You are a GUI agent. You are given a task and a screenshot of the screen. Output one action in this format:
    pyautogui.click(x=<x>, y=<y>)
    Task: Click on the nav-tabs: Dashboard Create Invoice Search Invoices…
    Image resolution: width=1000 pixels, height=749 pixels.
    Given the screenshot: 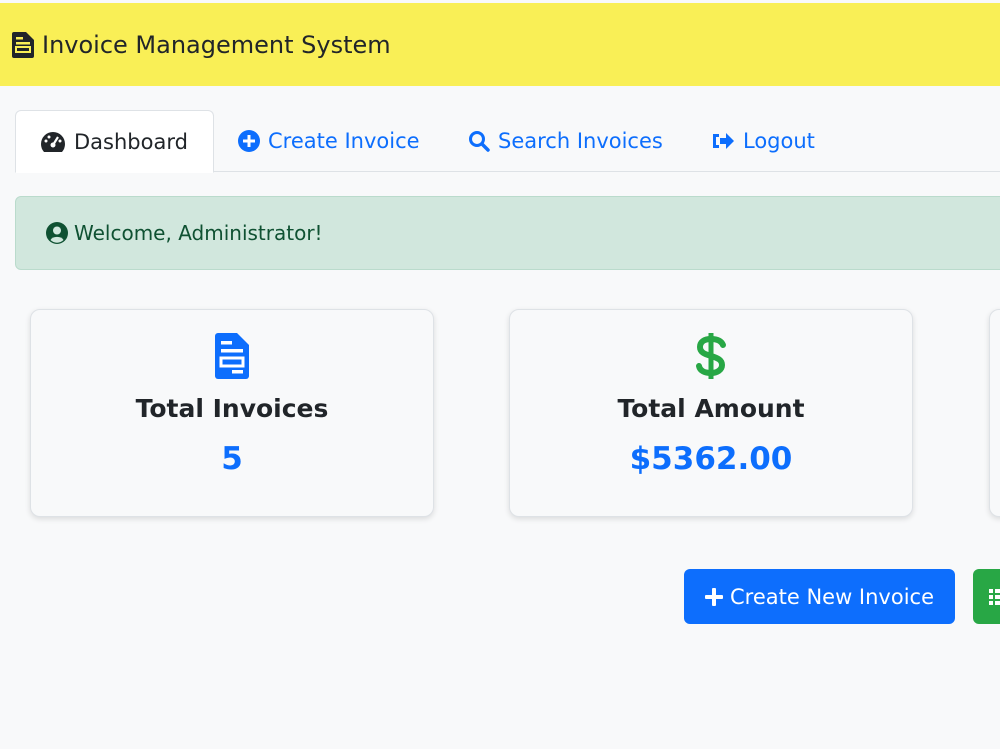 What is the action you would take?
    pyautogui.click(x=507, y=141)
    